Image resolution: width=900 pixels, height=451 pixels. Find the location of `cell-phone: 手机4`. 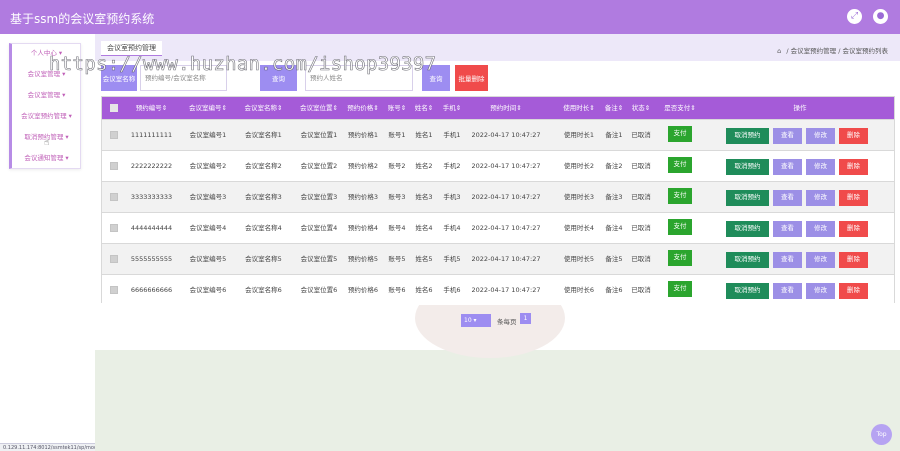

cell-phone: 手机4 is located at coordinates (452, 228).